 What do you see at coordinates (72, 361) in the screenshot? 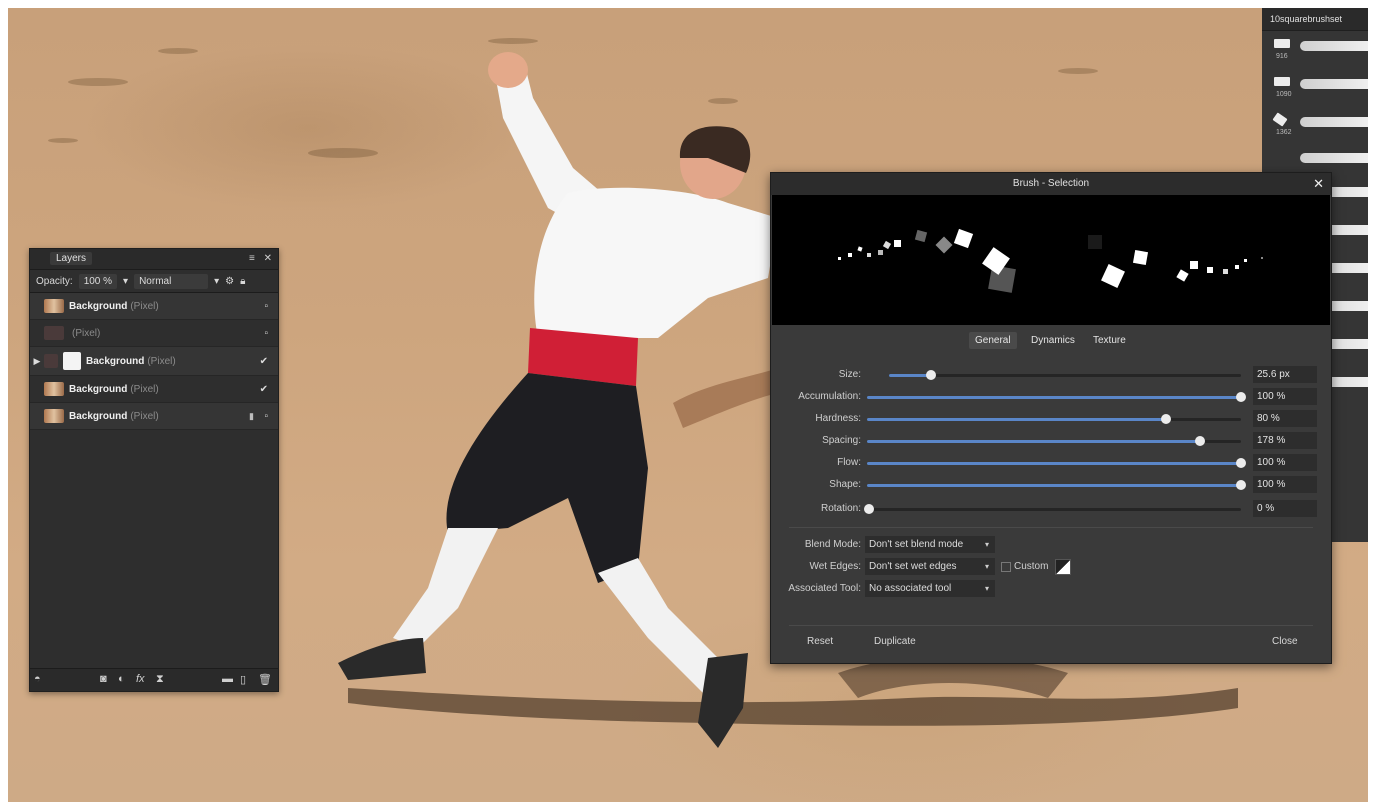
I see `layer-mask-thumbnail` at bounding box center [72, 361].